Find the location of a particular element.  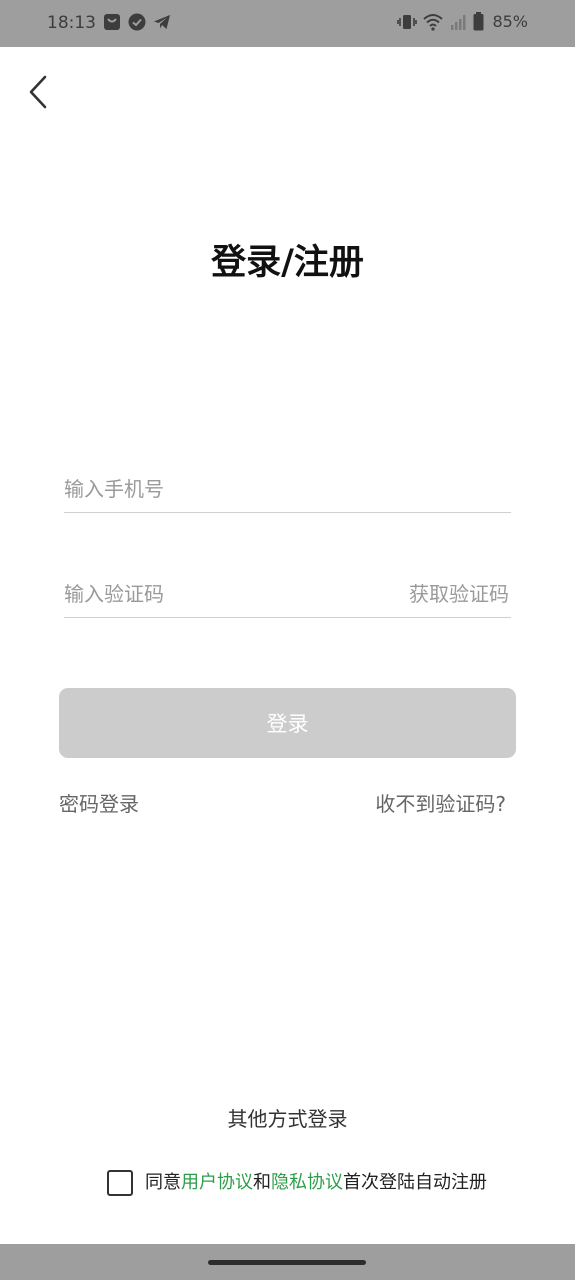

verification-code-input is located at coordinates (224, 594).